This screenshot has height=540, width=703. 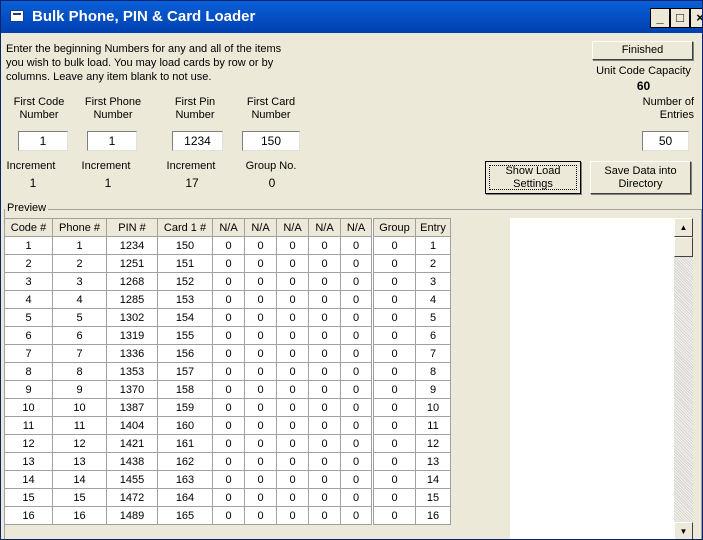 I want to click on first-phone-input: 1, so click(x=112, y=141).